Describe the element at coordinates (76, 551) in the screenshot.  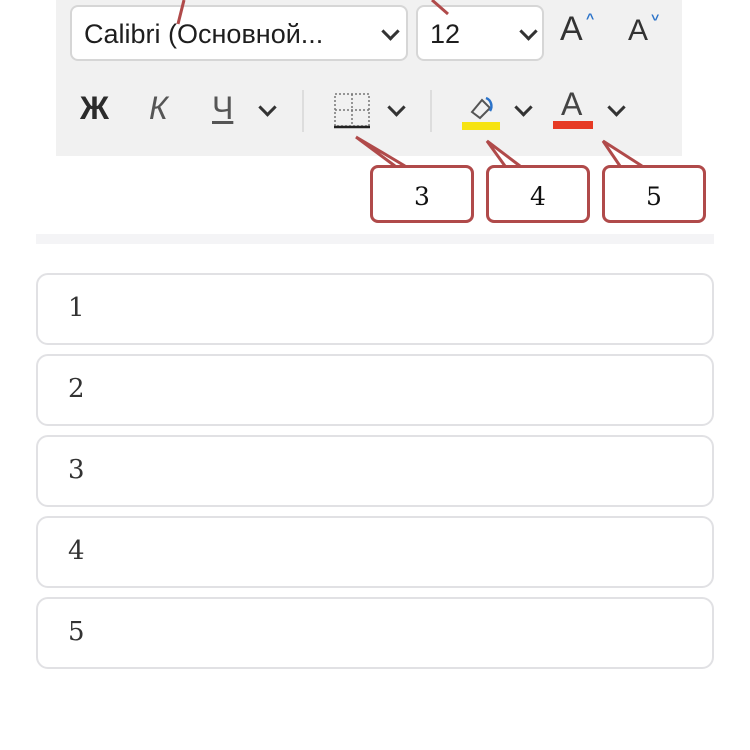
I see `option-label: 4` at that location.